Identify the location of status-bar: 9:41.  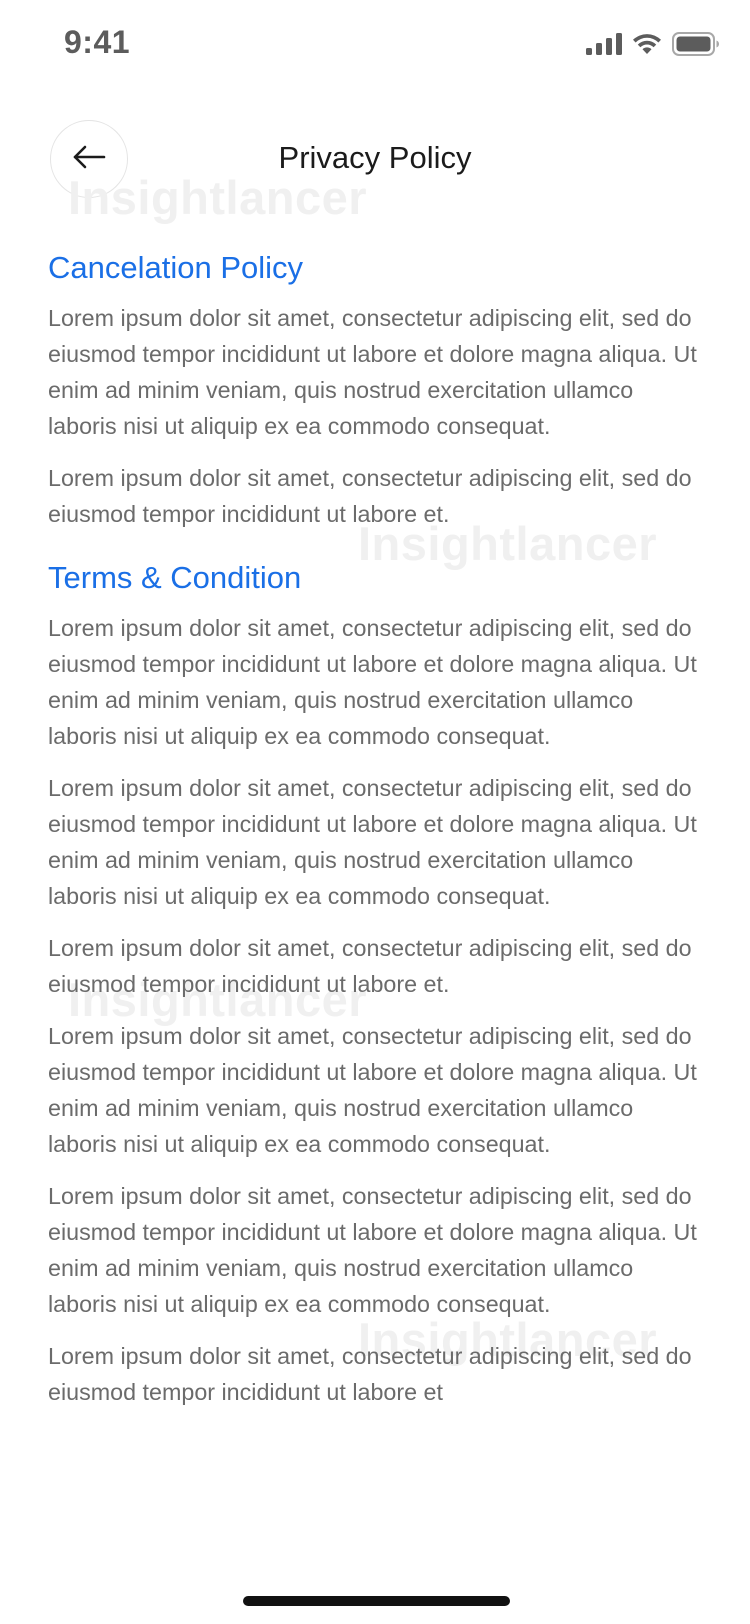
(375, 45).